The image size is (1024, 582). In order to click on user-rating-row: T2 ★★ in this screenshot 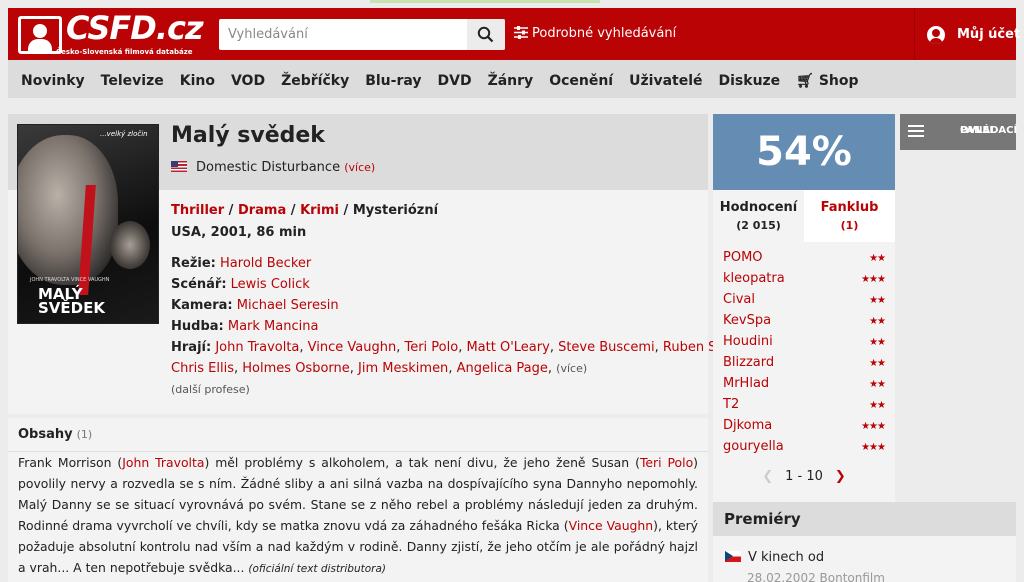, I will do `click(805, 407)`.